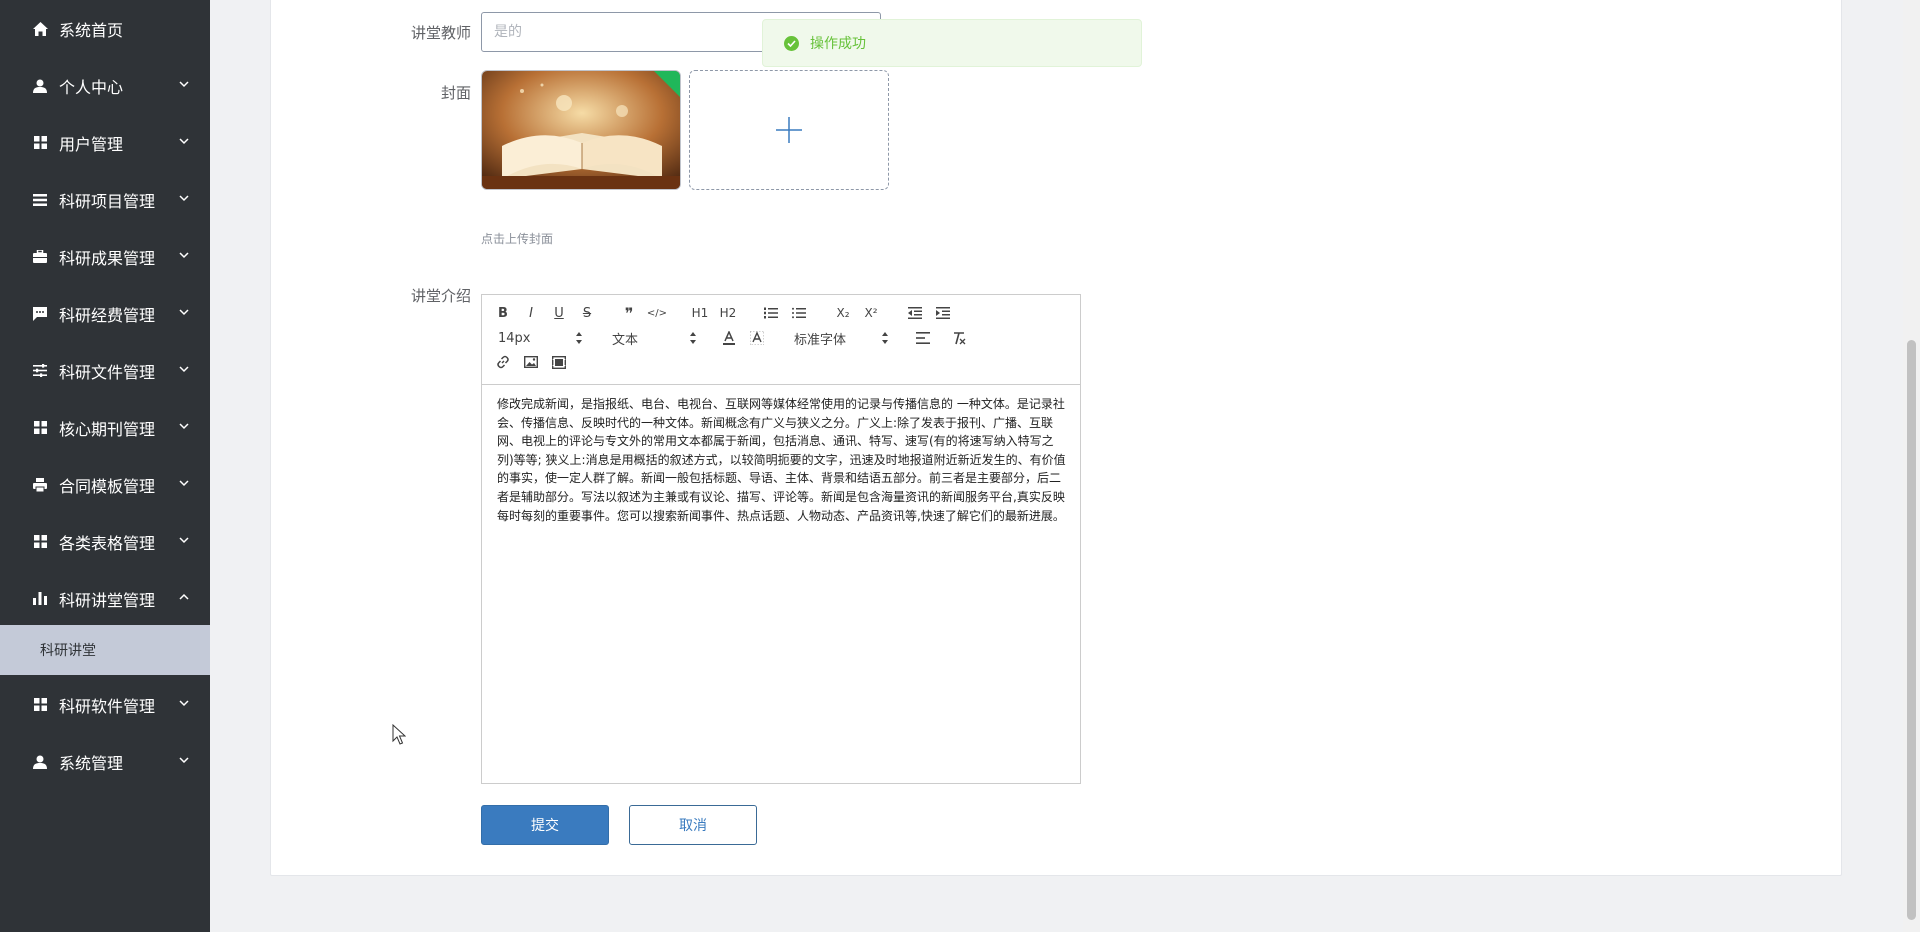 The width and height of the screenshot is (1920, 932). I want to click on font-family-value: 标准字体, so click(820, 340).